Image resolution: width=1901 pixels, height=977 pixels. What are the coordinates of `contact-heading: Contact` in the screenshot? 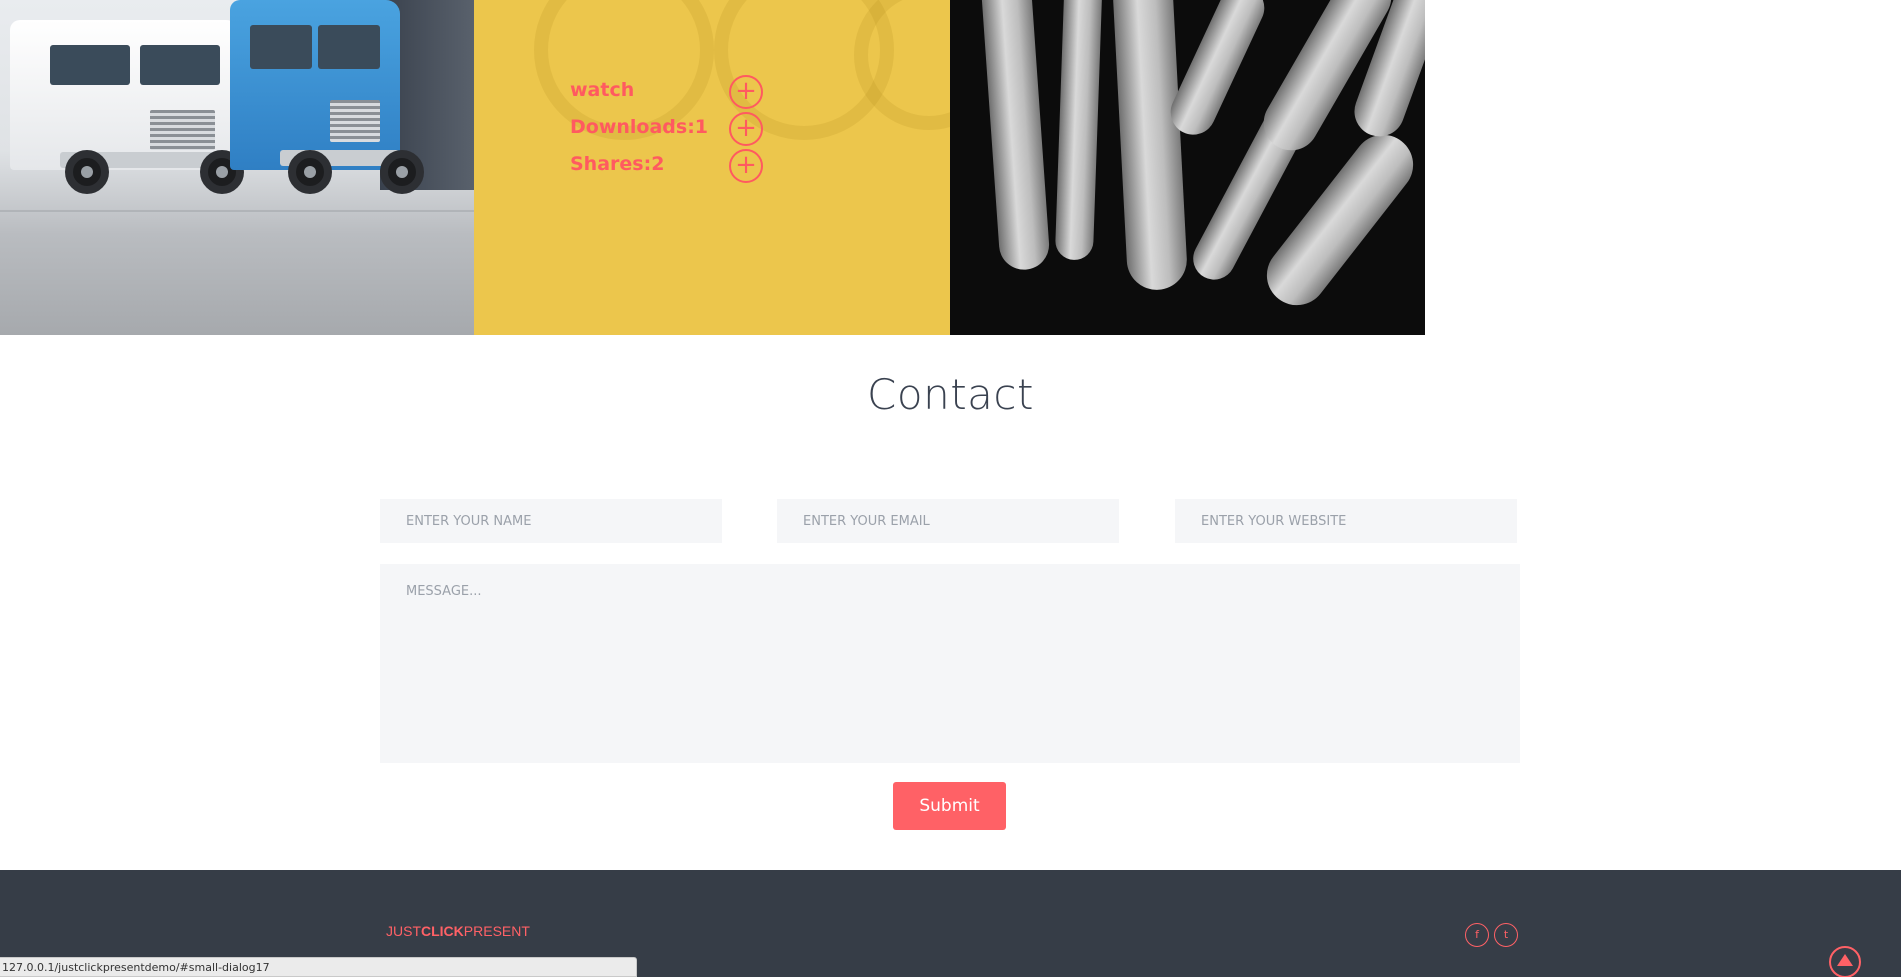 It's located at (950, 394).